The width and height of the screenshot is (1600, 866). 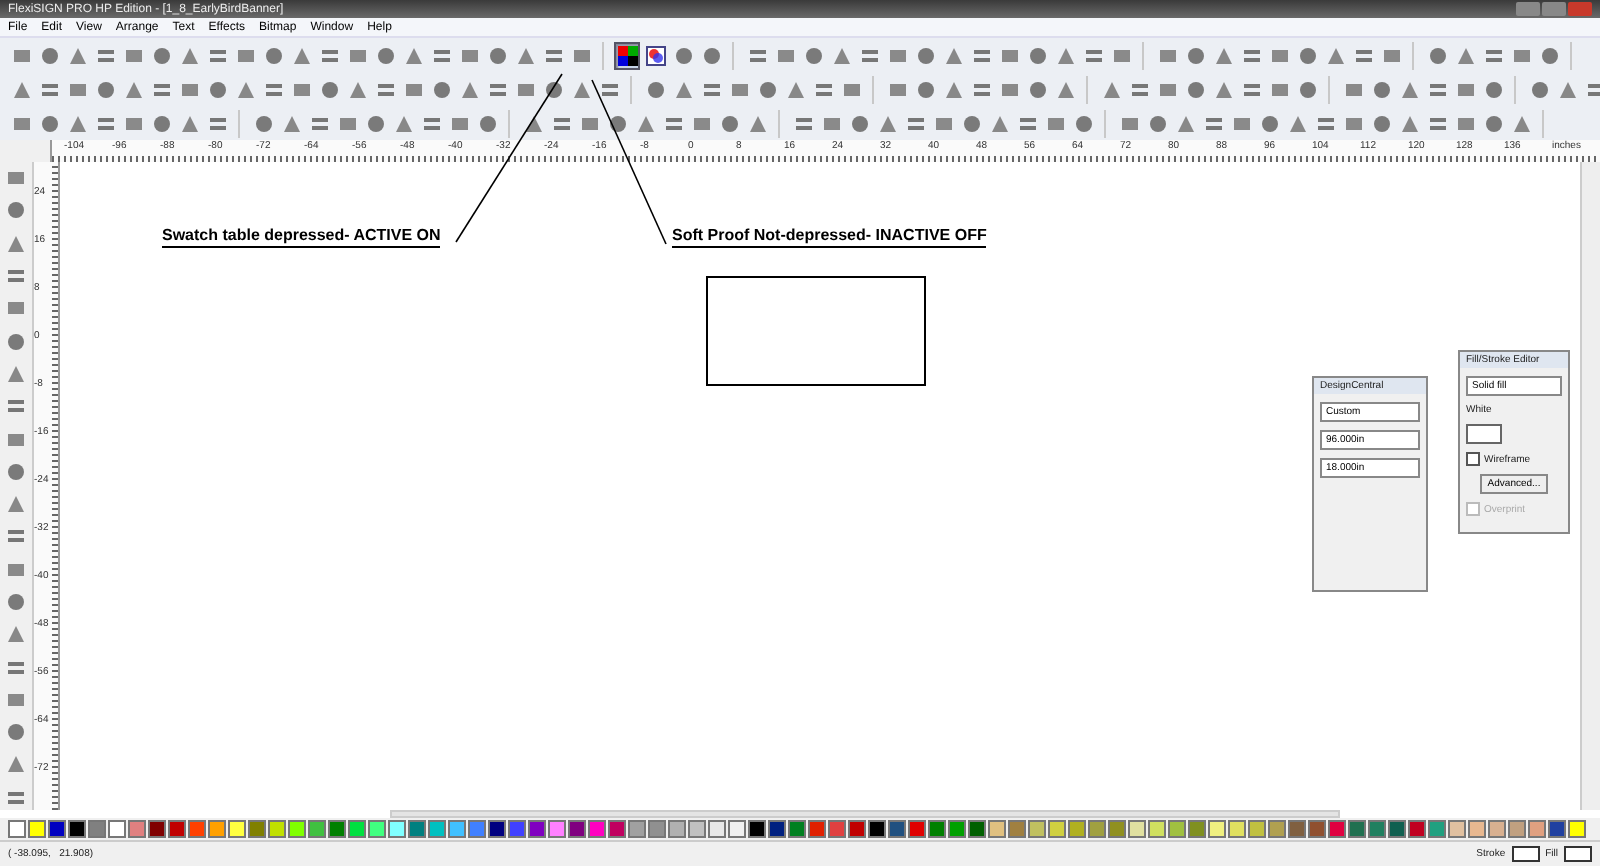 I want to click on color-wheel-icon, so click(x=655, y=55).